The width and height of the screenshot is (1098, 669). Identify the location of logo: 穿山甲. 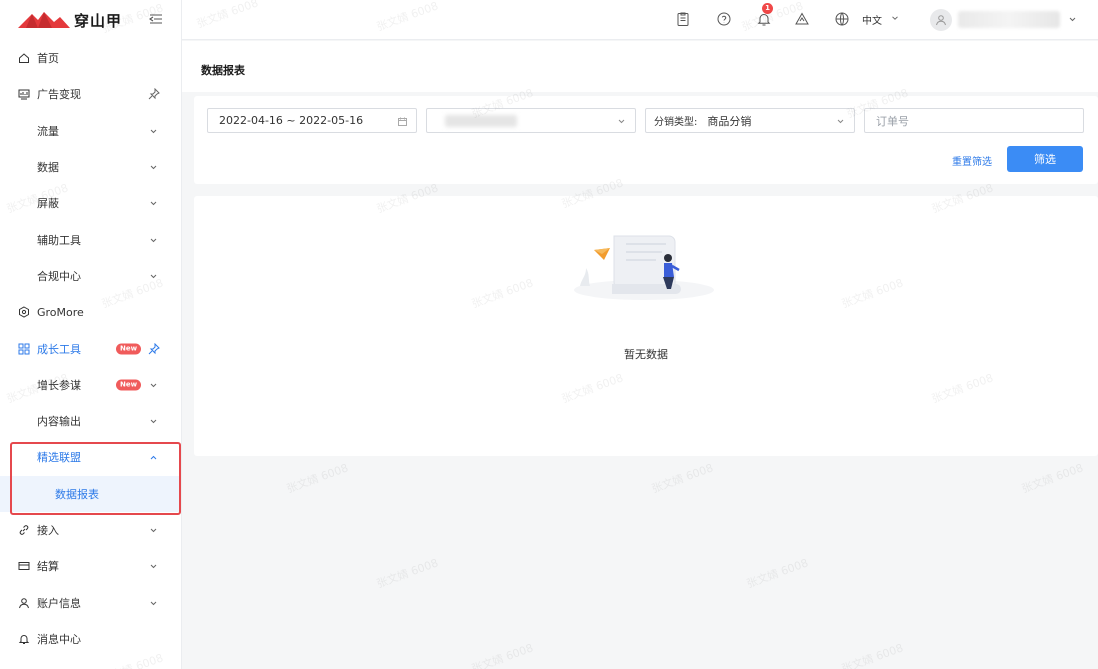
(90, 20).